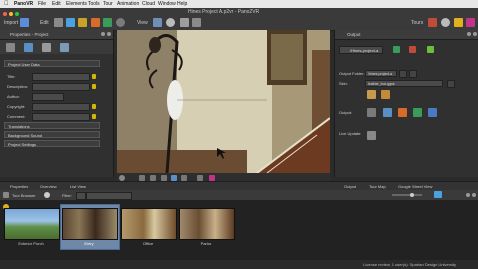 This screenshot has height=269, width=478. Describe the element at coordinates (371, 135) in the screenshot. I see `live-update-icon` at that location.